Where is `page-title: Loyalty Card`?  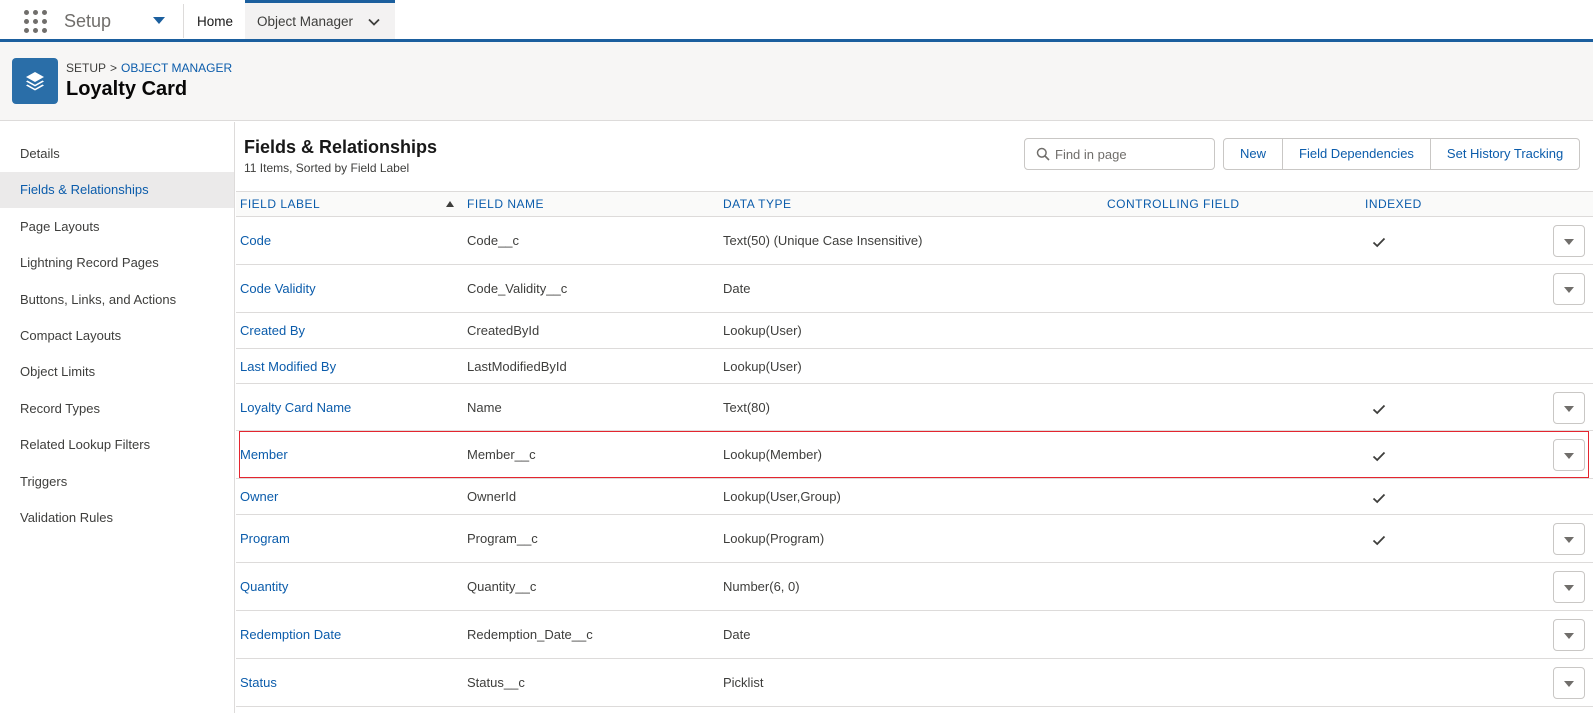
page-title: Loyalty Card is located at coordinates (127, 89).